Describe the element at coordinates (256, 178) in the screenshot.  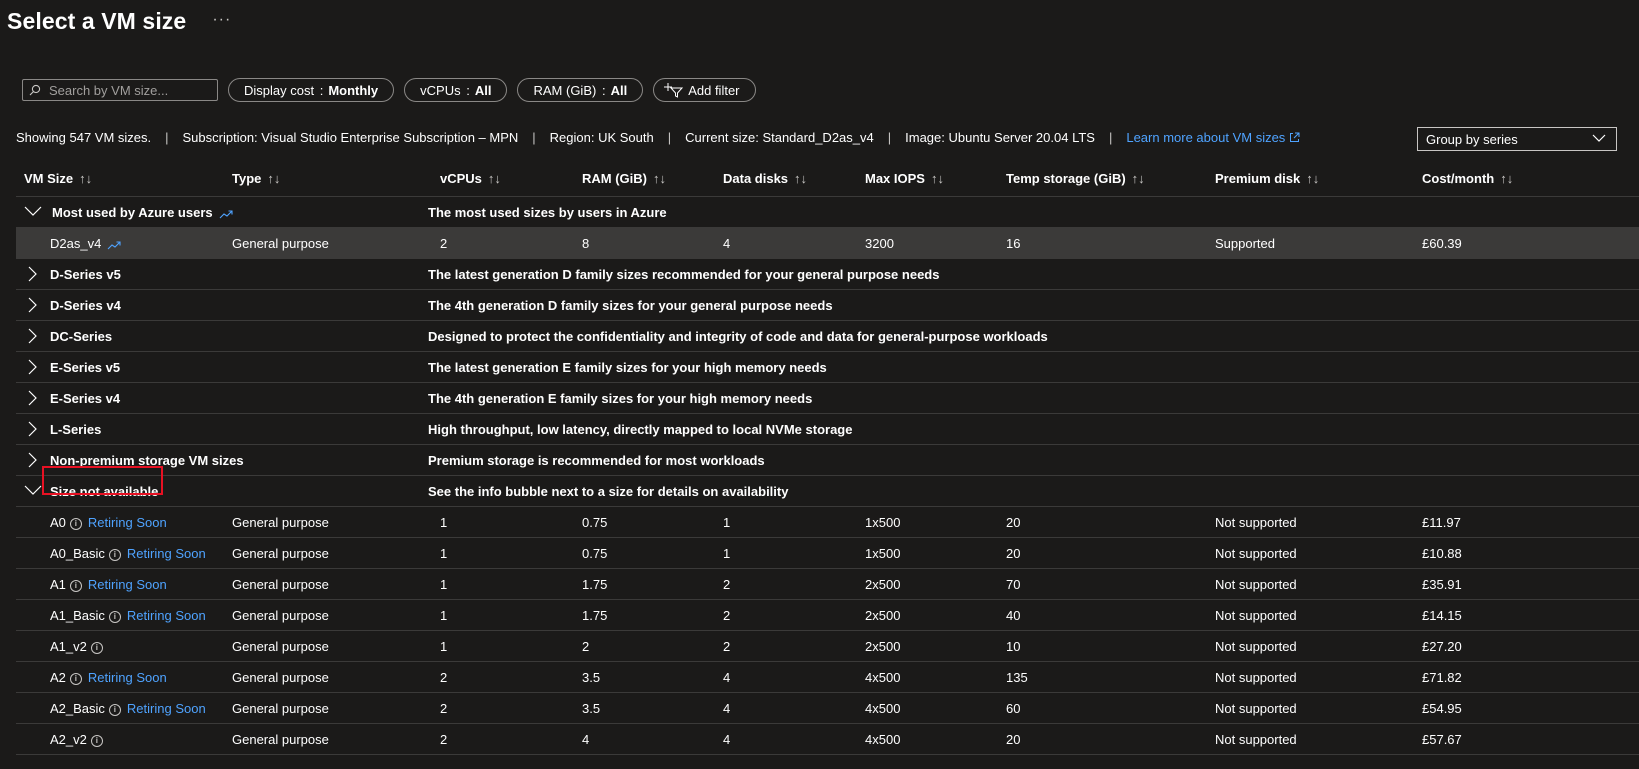
I see `col-type: Type ↑↓` at that location.